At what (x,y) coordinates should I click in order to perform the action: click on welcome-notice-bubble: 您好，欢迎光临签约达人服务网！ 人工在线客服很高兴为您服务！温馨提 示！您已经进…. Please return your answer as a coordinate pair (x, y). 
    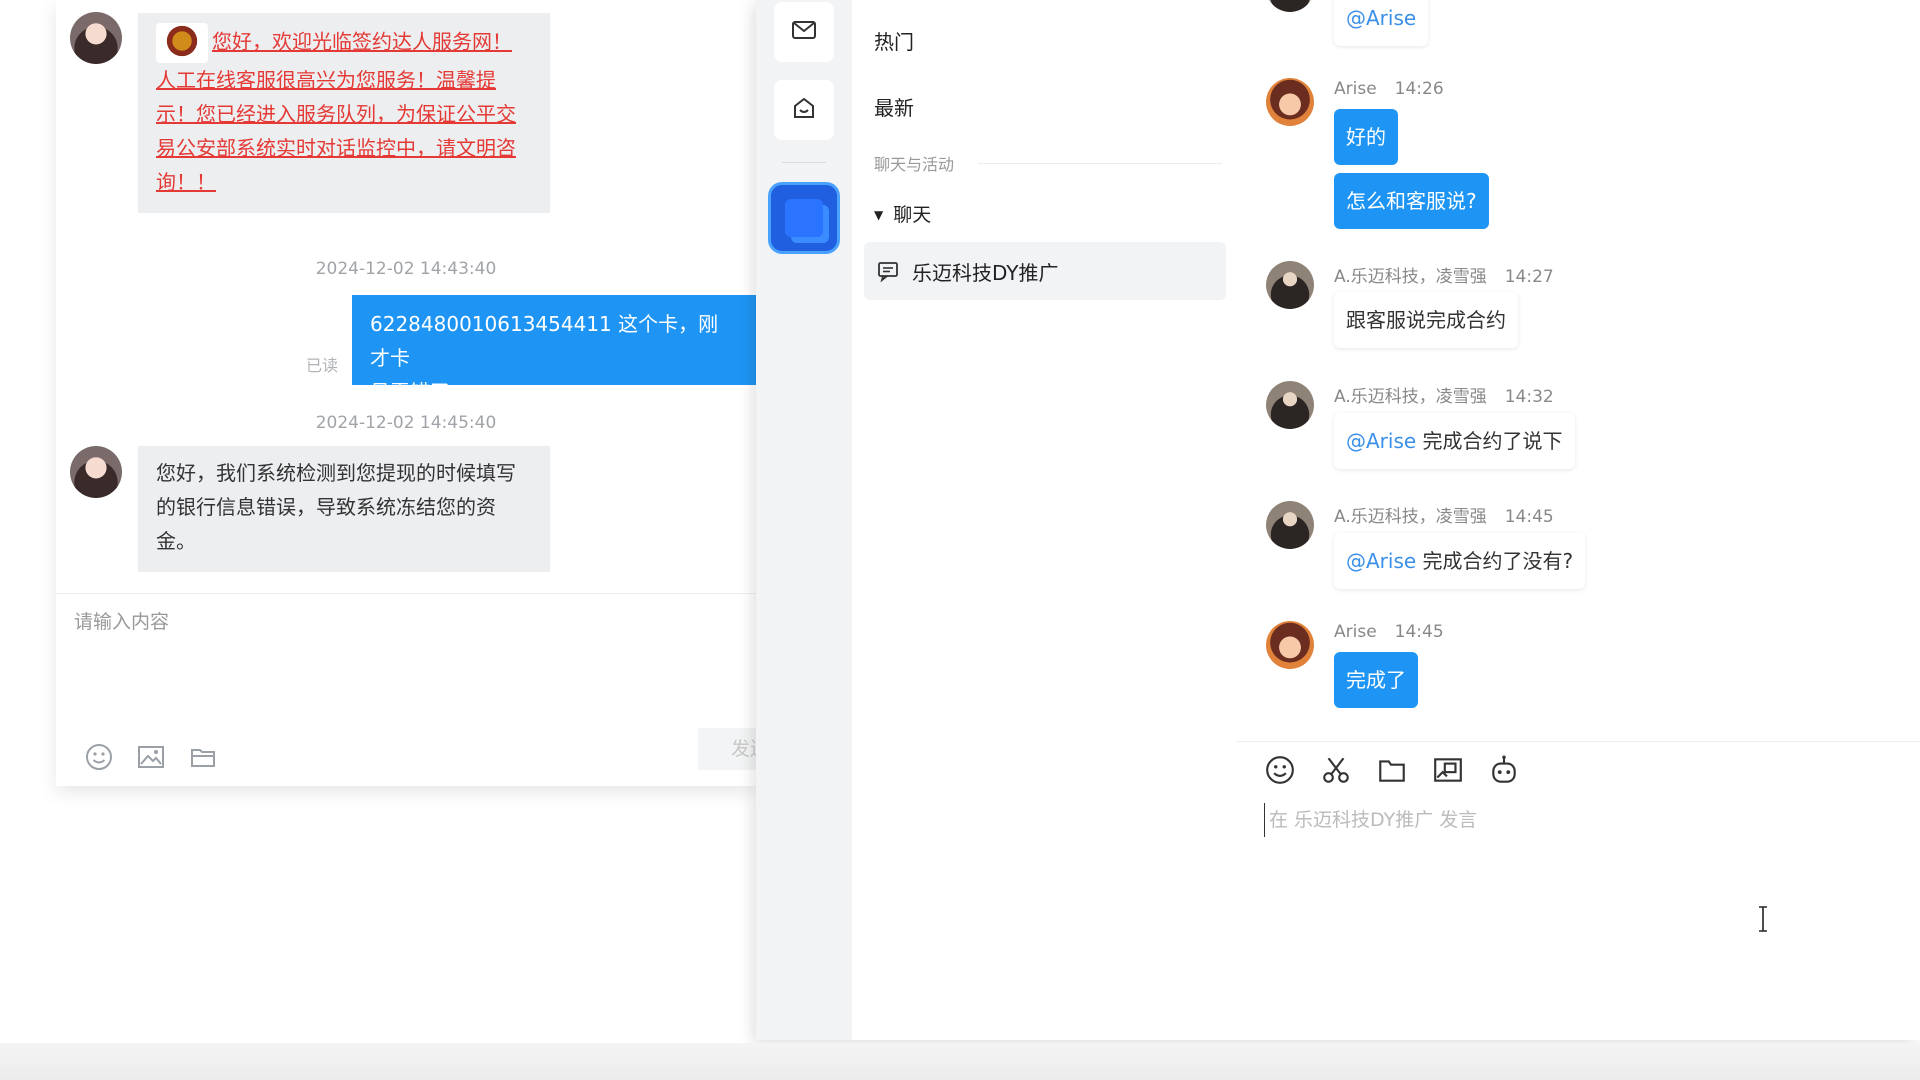
    Looking at the image, I should click on (344, 113).